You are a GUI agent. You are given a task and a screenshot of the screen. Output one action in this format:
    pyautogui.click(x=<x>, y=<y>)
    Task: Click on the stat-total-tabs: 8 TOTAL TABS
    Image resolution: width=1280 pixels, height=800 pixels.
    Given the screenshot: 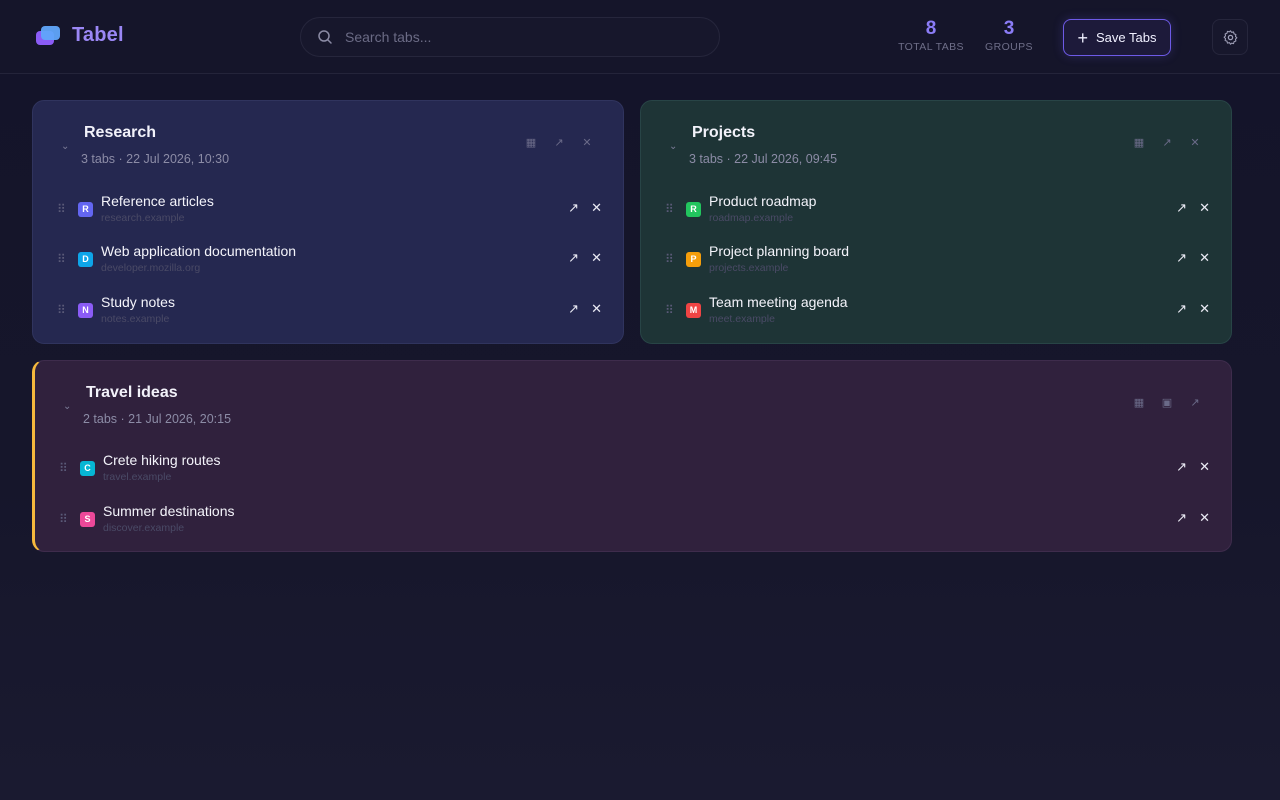 What is the action you would take?
    pyautogui.click(x=931, y=36)
    